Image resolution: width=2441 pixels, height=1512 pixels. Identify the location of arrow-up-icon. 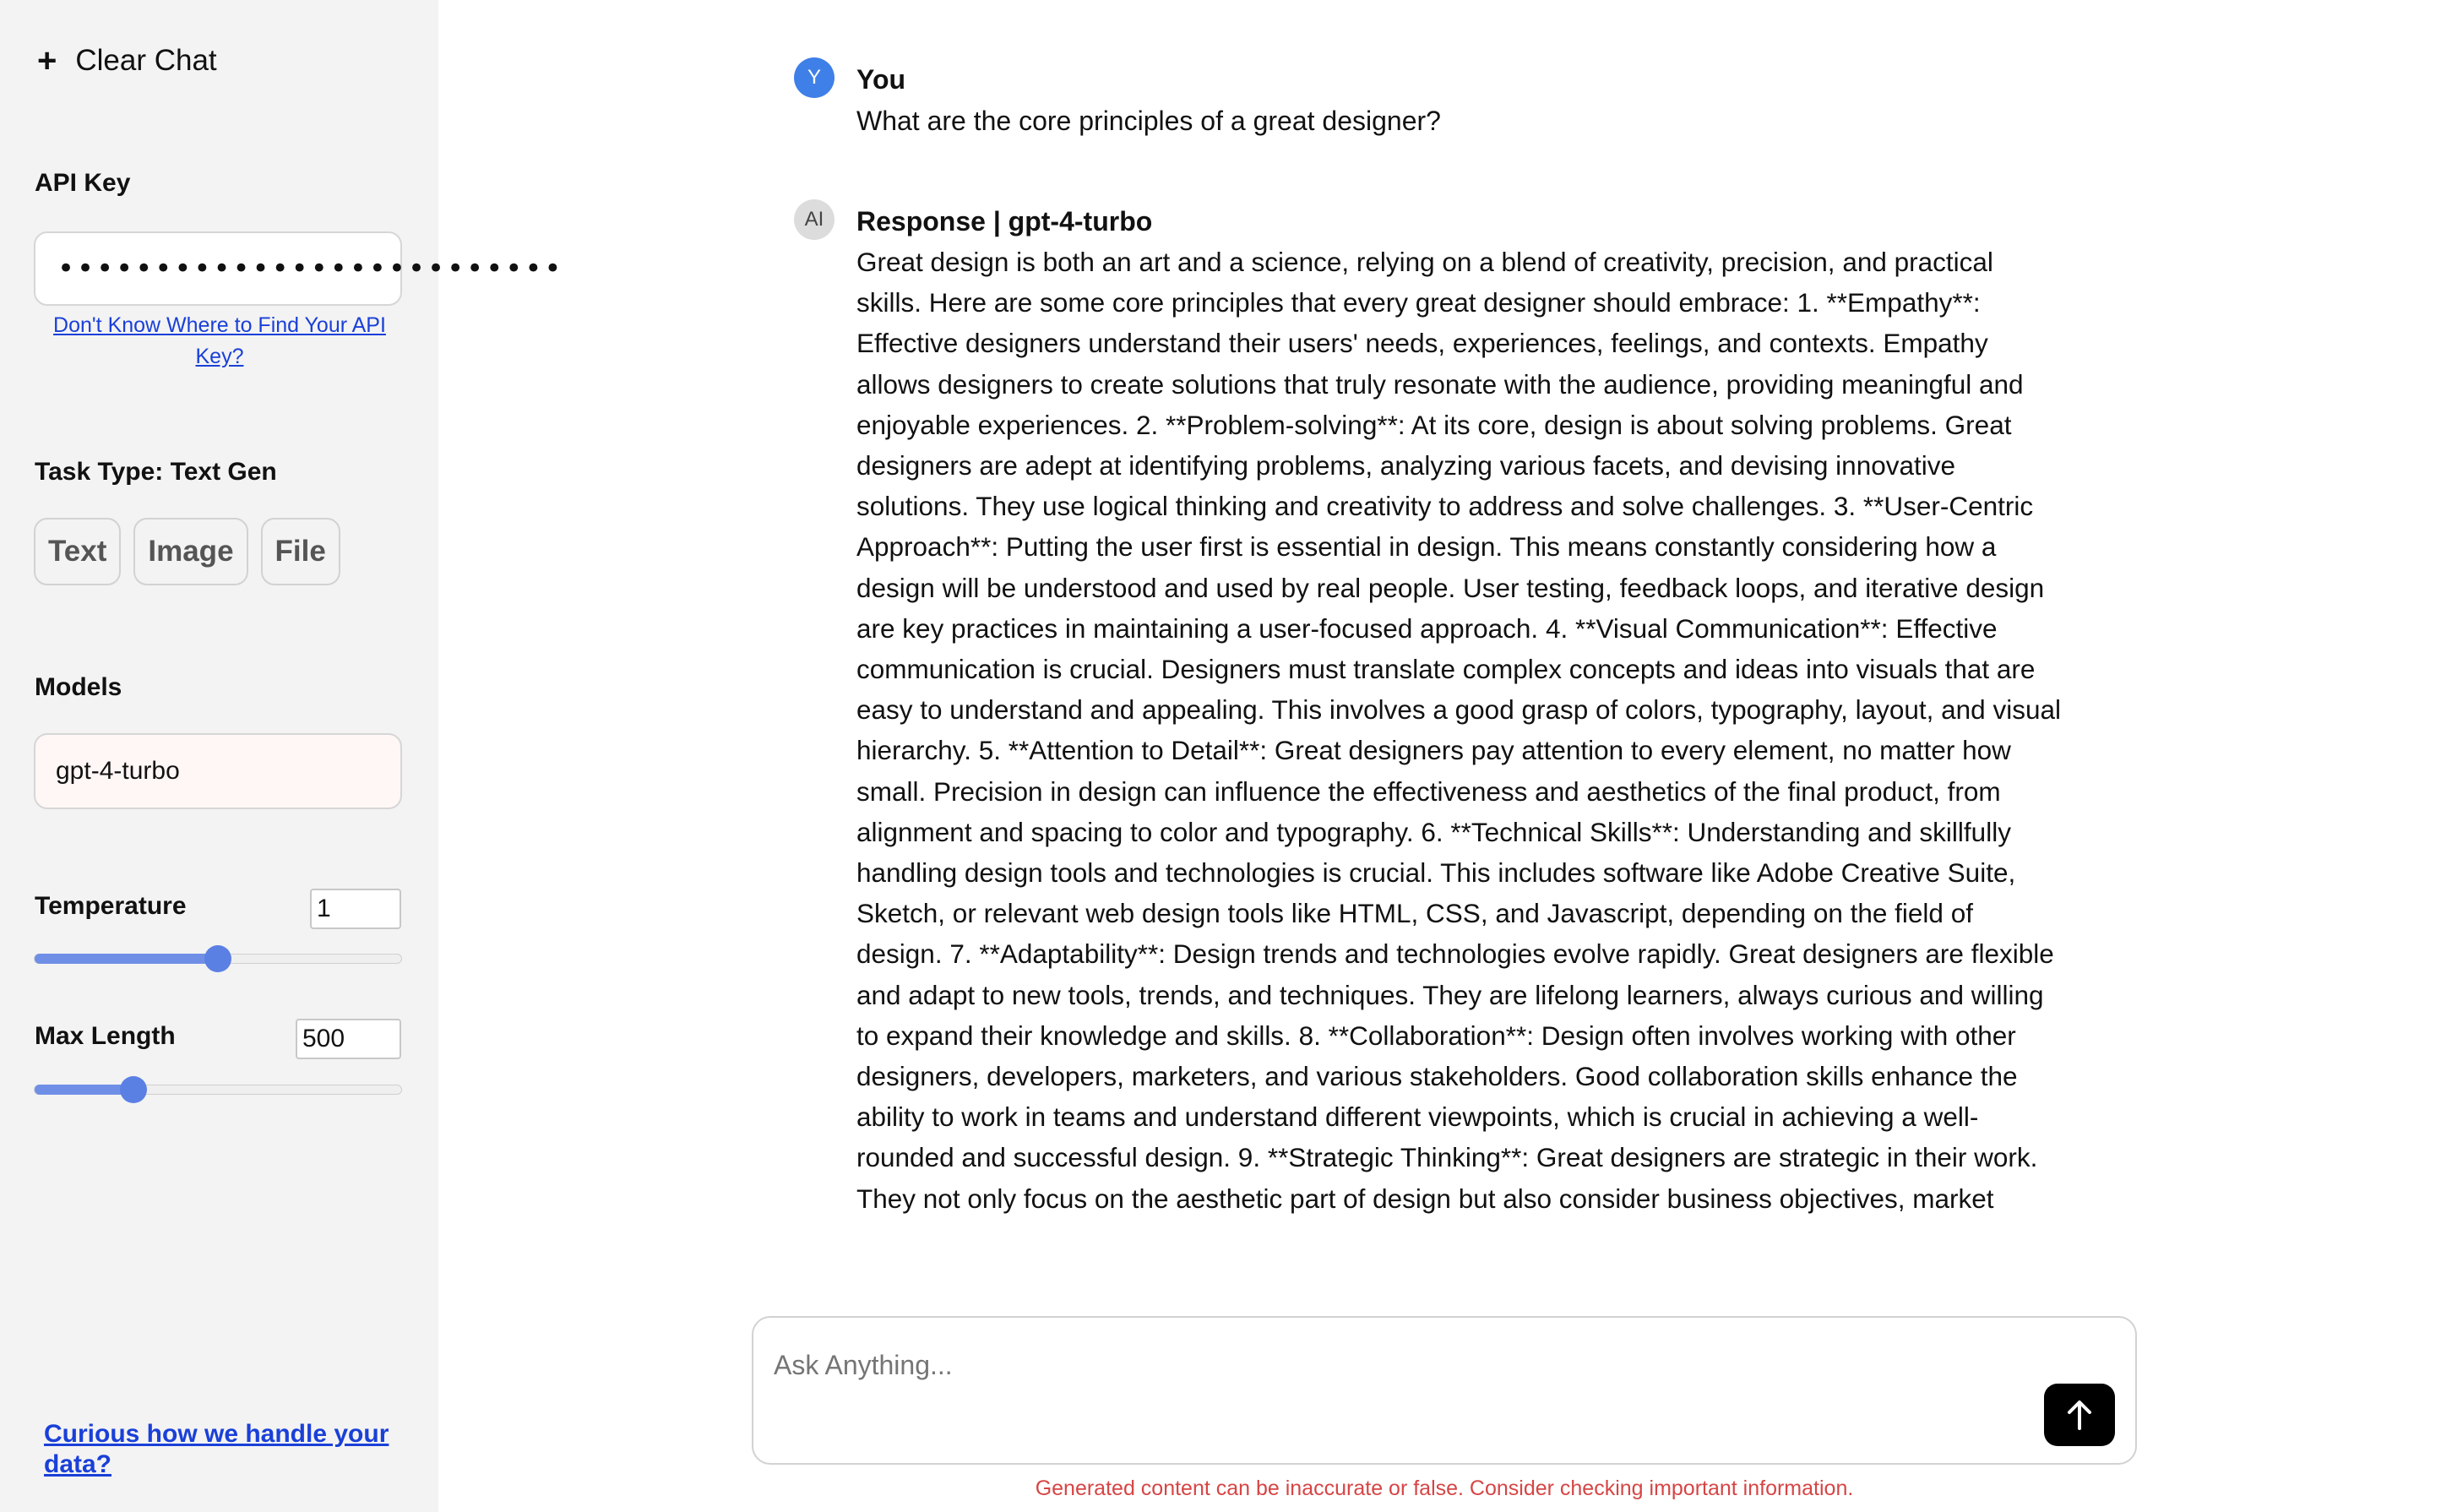
(2079, 1415).